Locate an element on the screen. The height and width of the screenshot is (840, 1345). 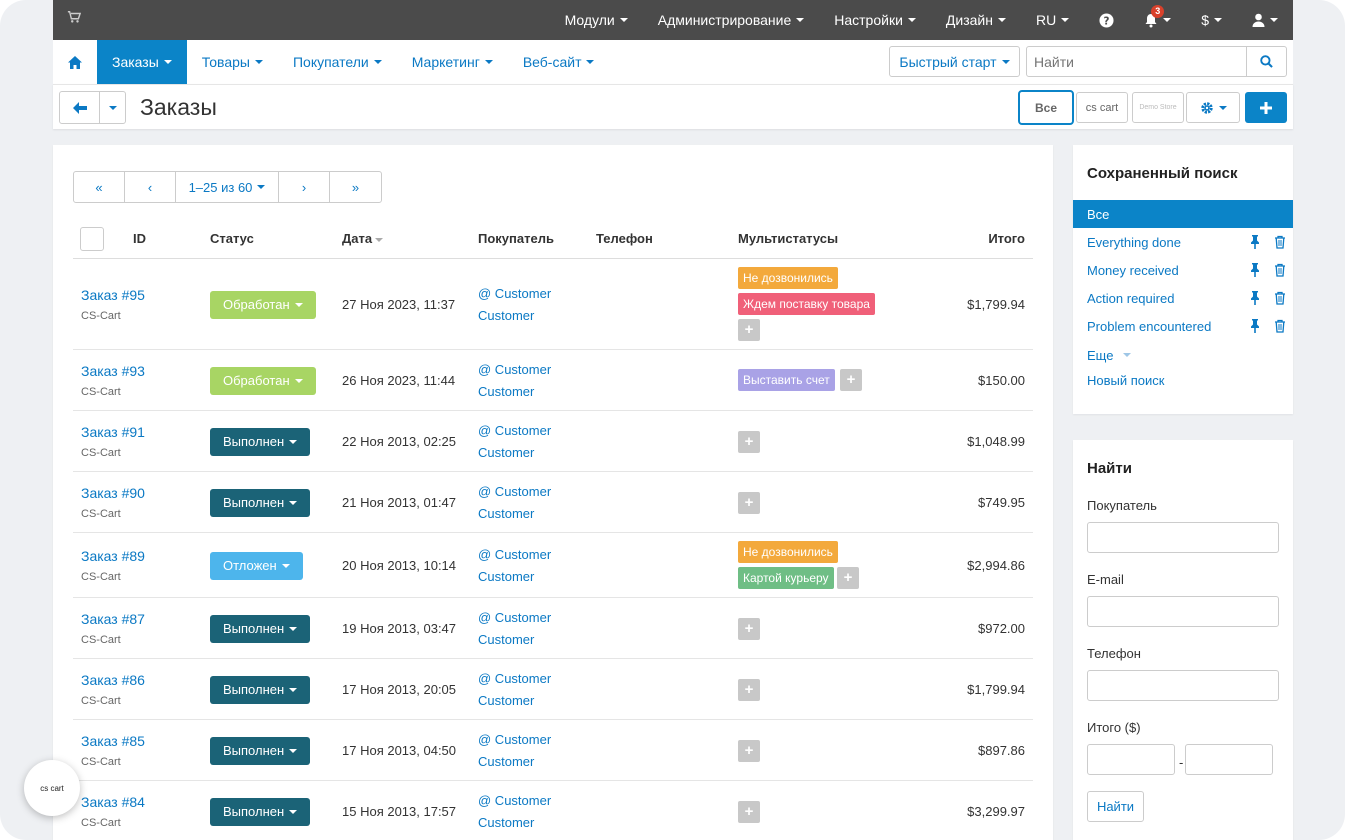
pagination-range: 1–25 из 60 is located at coordinates (227, 187).